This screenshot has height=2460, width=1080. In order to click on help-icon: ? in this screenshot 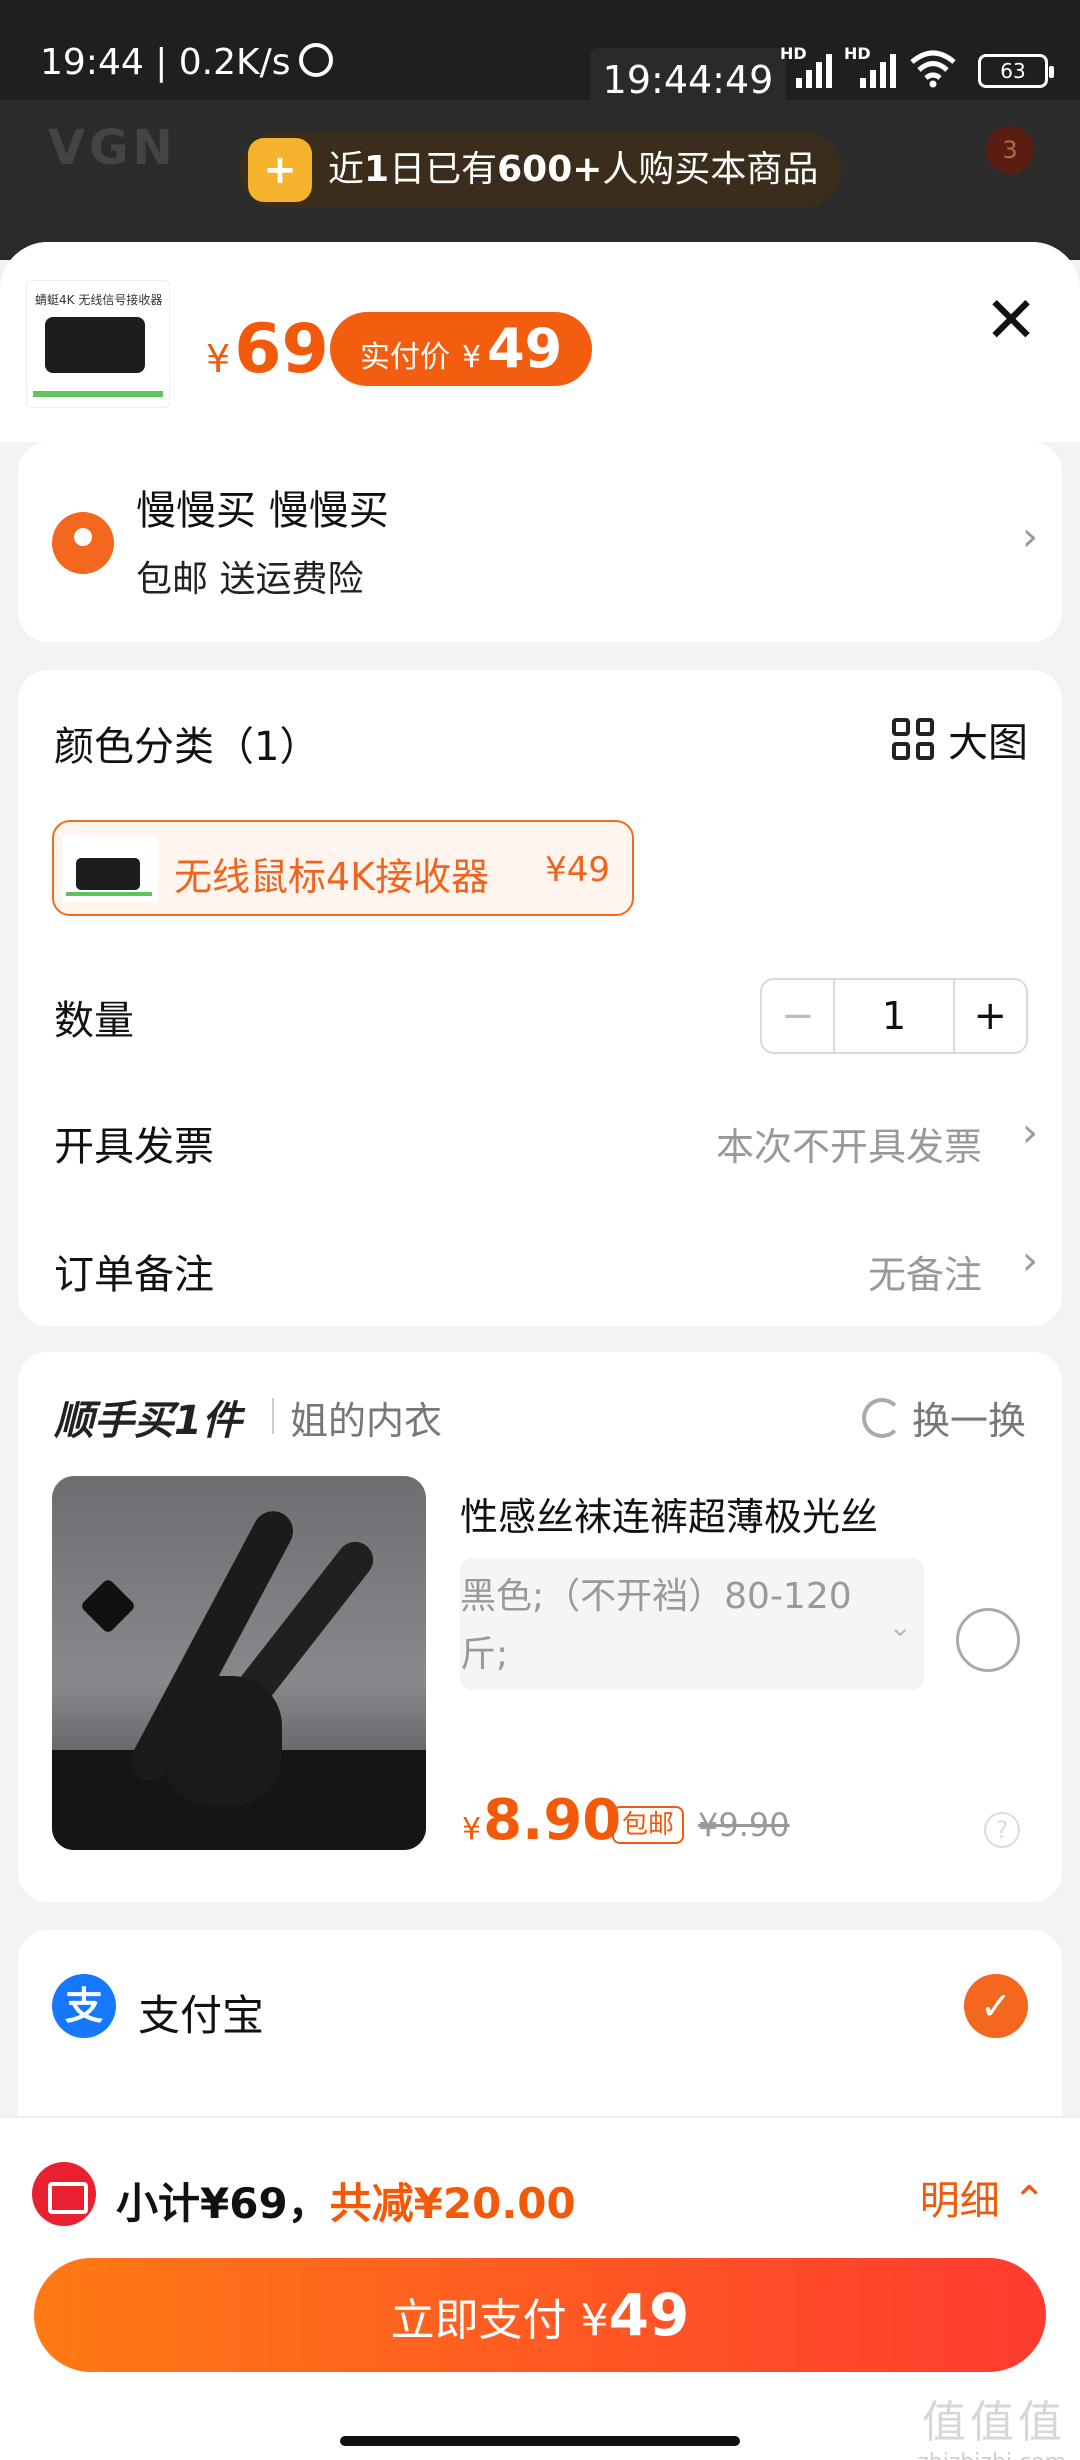, I will do `click(1002, 1830)`.